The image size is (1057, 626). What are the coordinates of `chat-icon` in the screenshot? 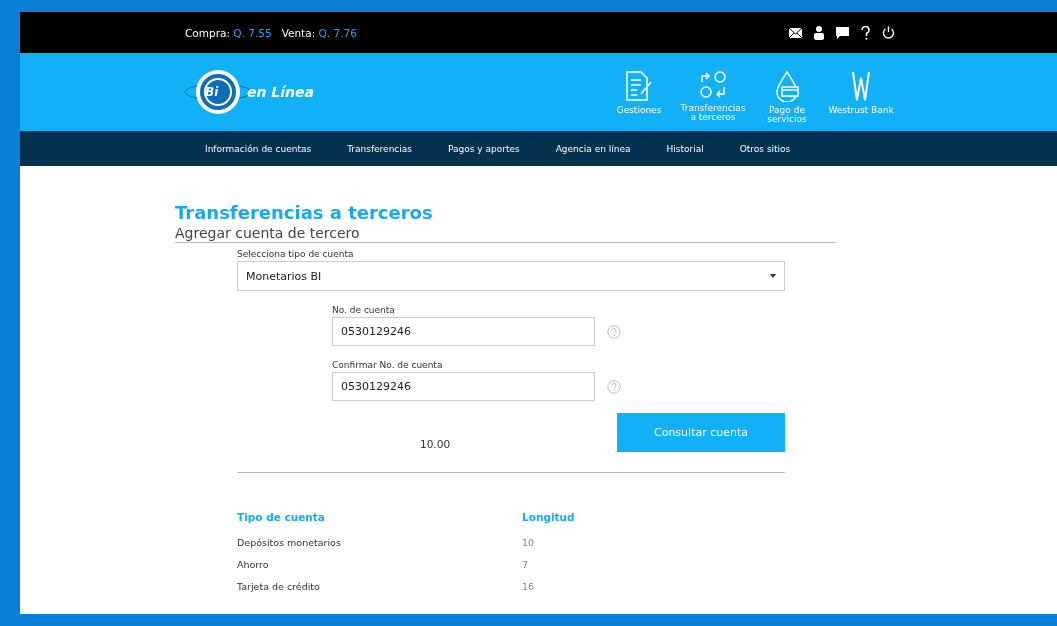 It's located at (842, 32).